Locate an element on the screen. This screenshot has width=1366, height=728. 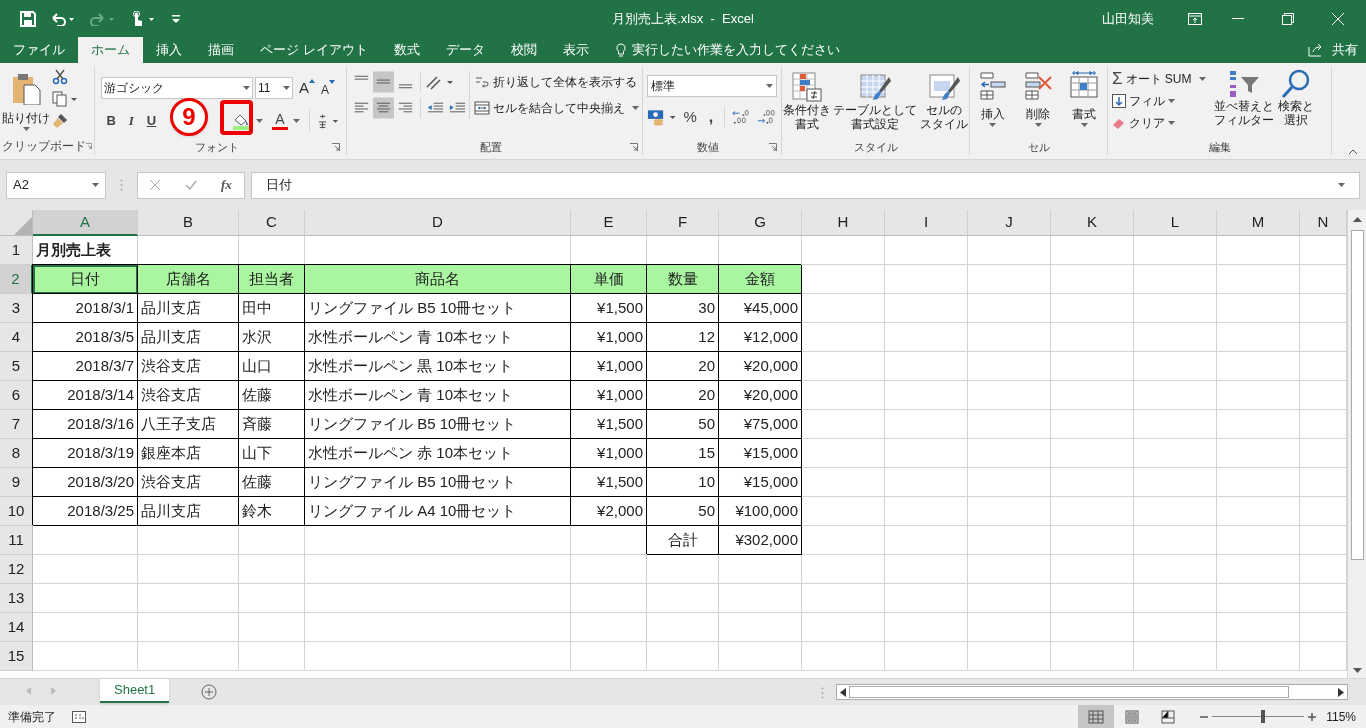
format-painter-icon is located at coordinates (60, 121).